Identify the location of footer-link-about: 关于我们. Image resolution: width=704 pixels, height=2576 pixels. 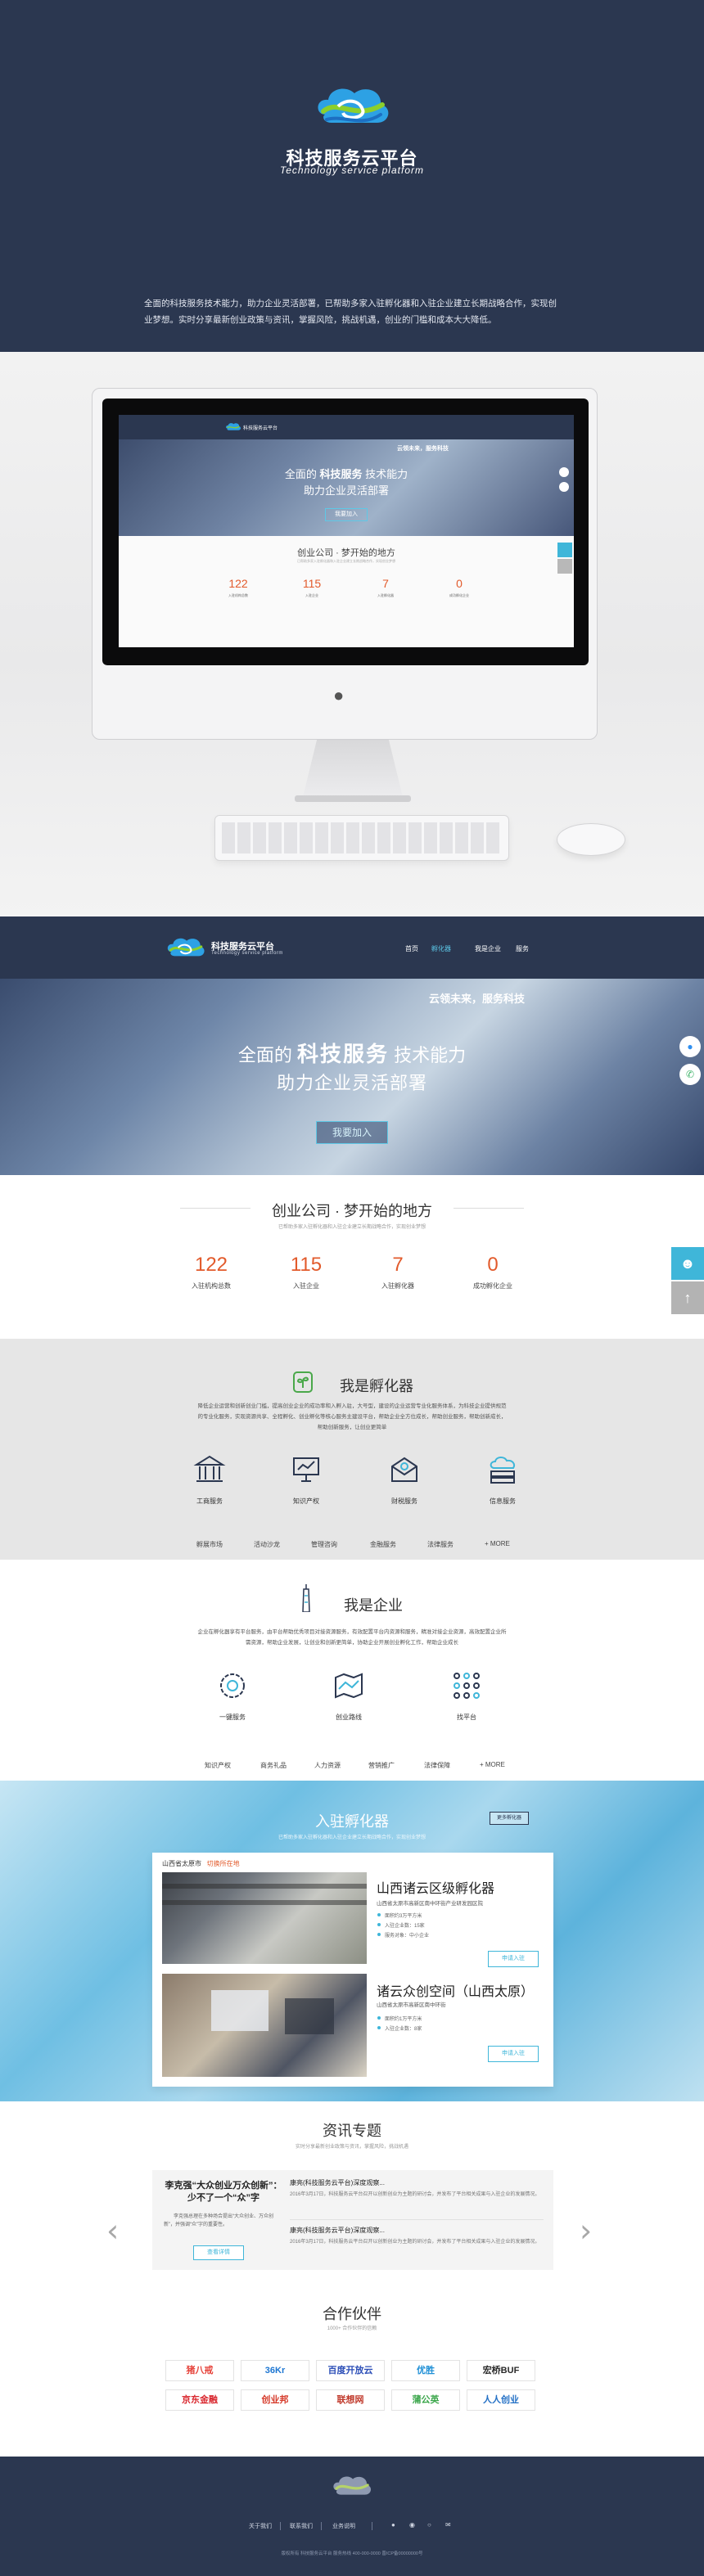
(260, 2526).